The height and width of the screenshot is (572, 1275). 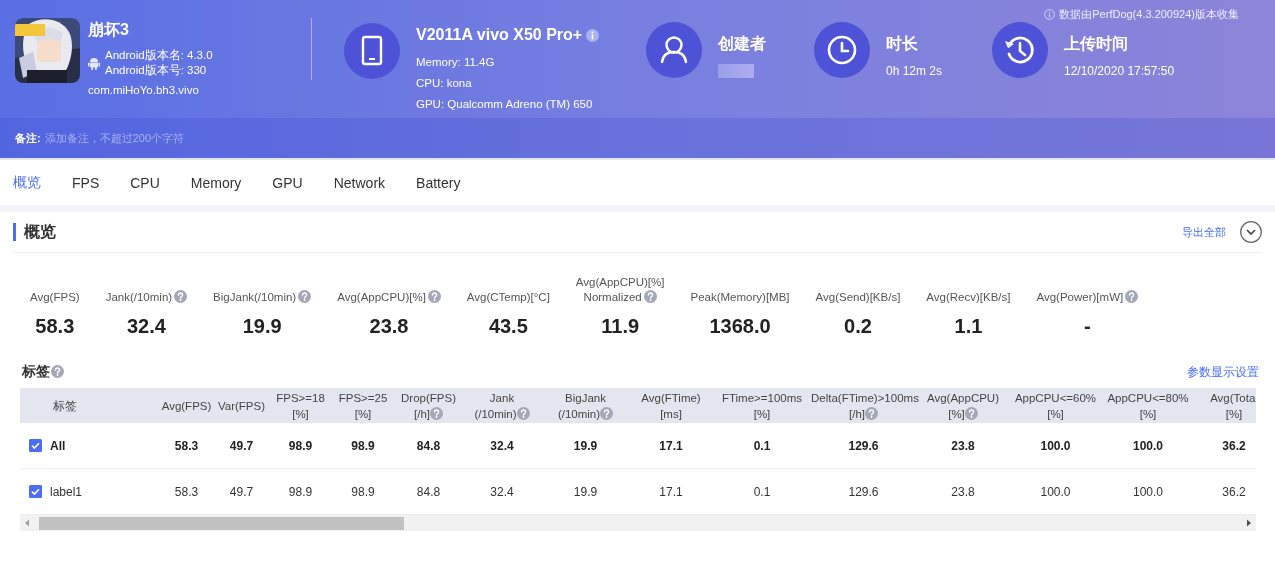 What do you see at coordinates (300, 405) in the screenshot?
I see `column-header: FPS>=18 [%]` at bounding box center [300, 405].